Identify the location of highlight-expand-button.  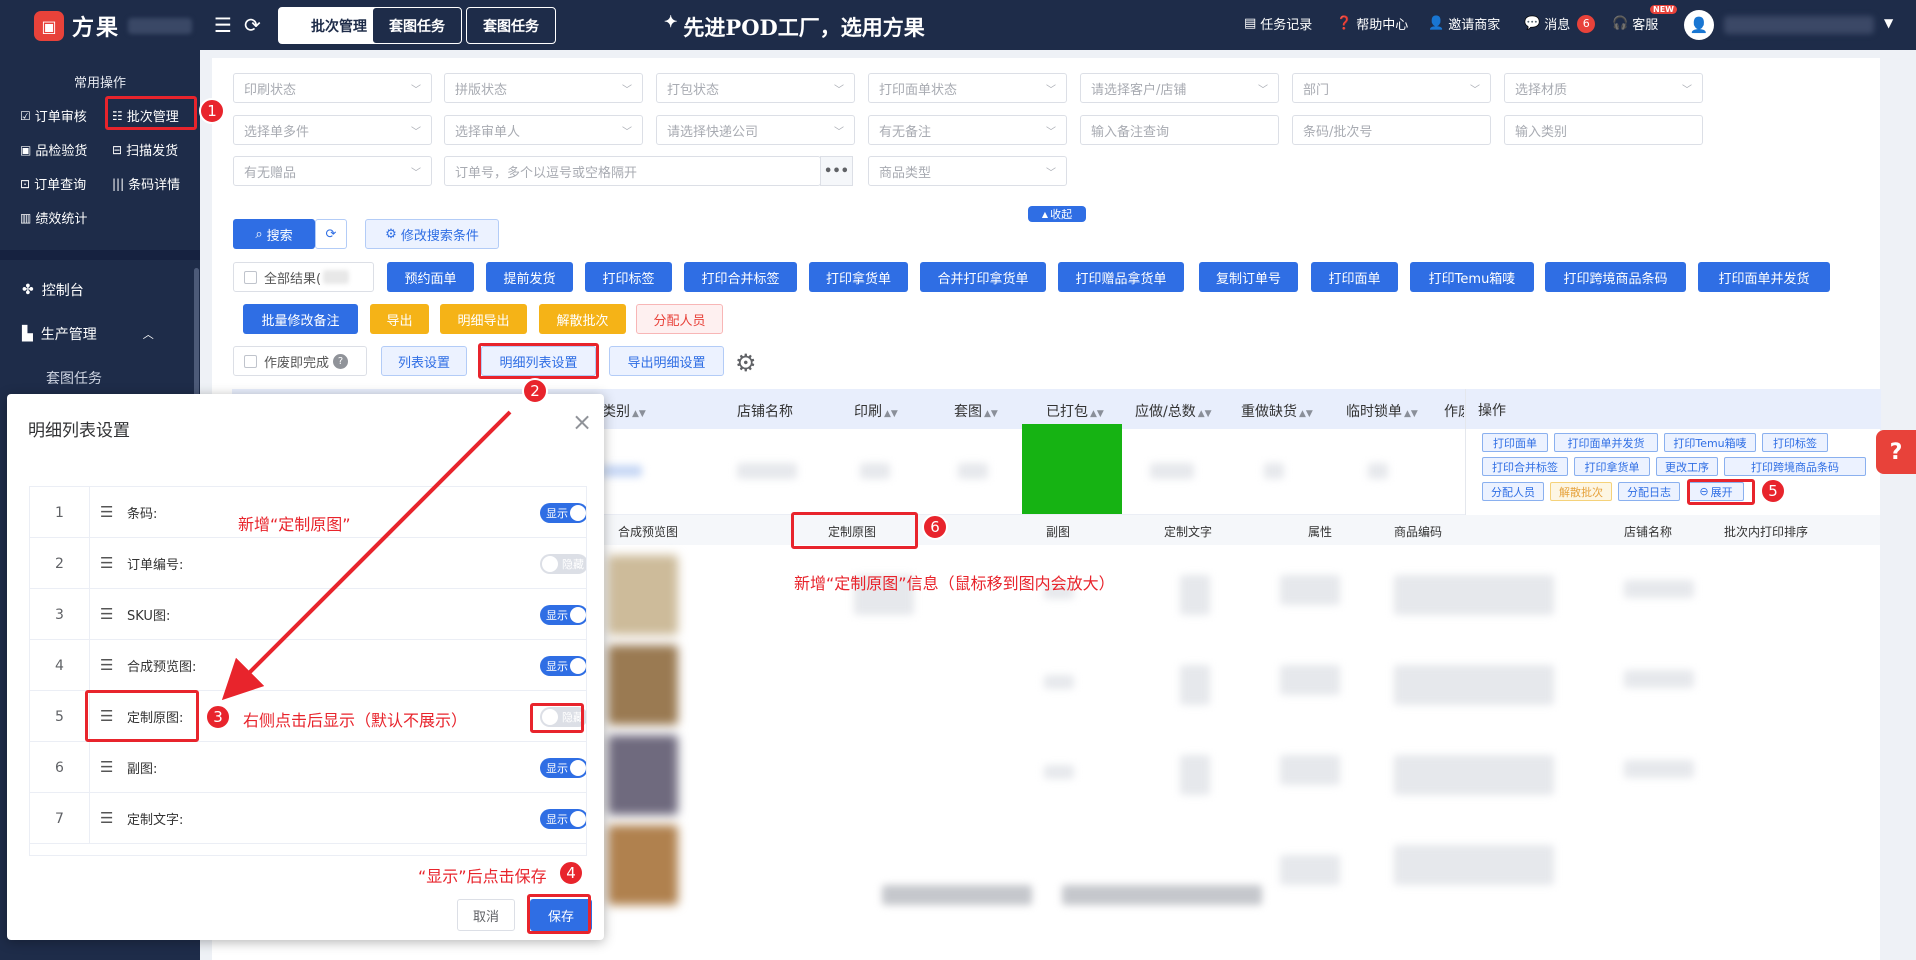
(1721, 492).